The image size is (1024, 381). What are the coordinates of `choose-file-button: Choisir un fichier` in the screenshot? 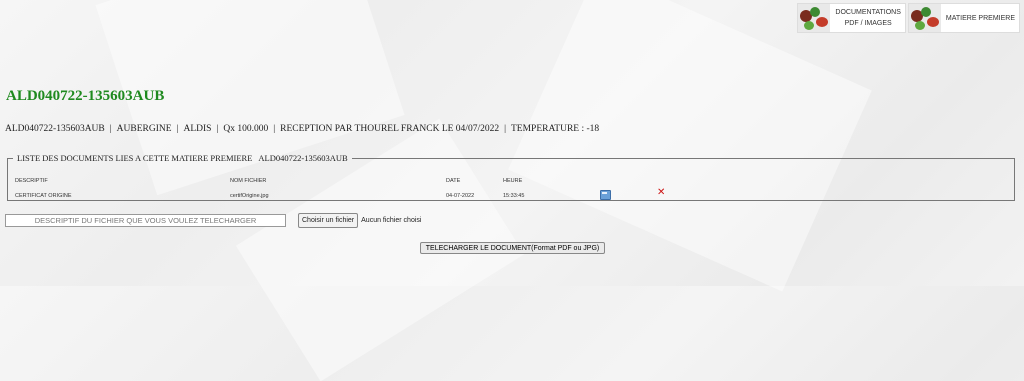 It's located at (328, 220).